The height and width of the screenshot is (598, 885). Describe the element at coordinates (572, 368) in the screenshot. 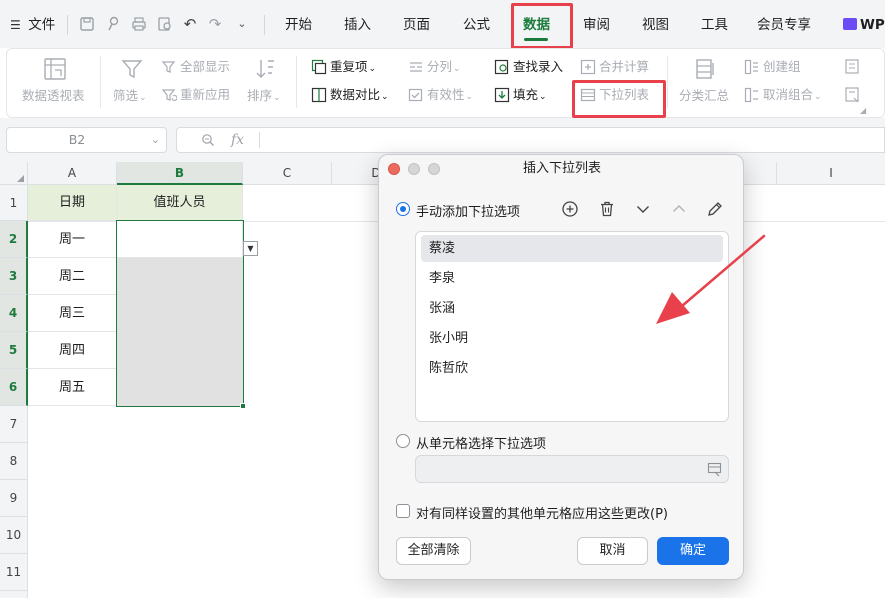

I see `list-item: 陈哲欣` at that location.